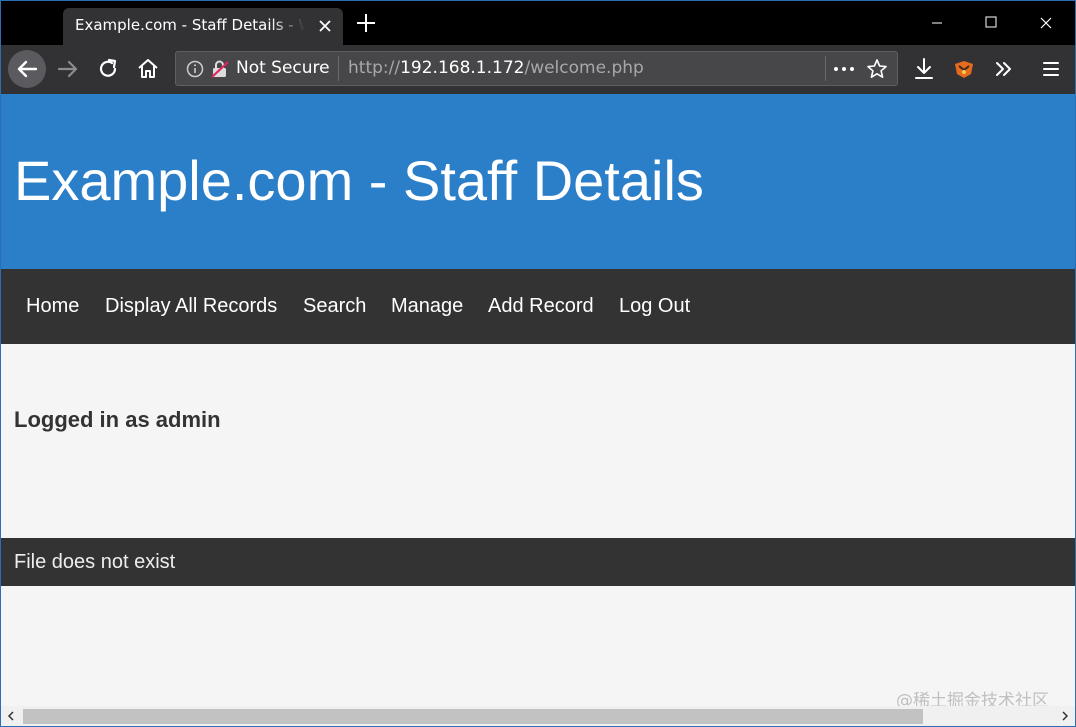 The height and width of the screenshot is (727, 1076). Describe the element at coordinates (148, 69) in the screenshot. I see `home-icon` at that location.